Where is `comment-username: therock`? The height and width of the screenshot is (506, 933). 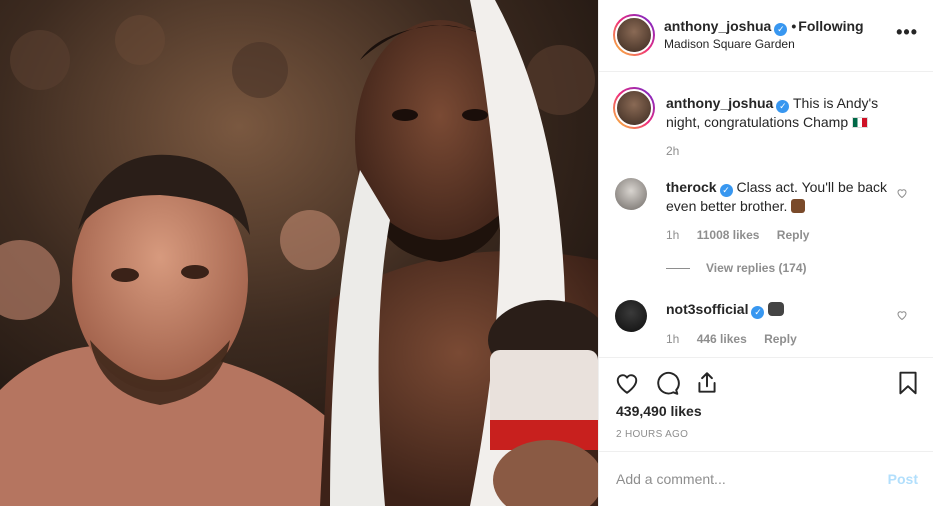 comment-username: therock is located at coordinates (691, 187).